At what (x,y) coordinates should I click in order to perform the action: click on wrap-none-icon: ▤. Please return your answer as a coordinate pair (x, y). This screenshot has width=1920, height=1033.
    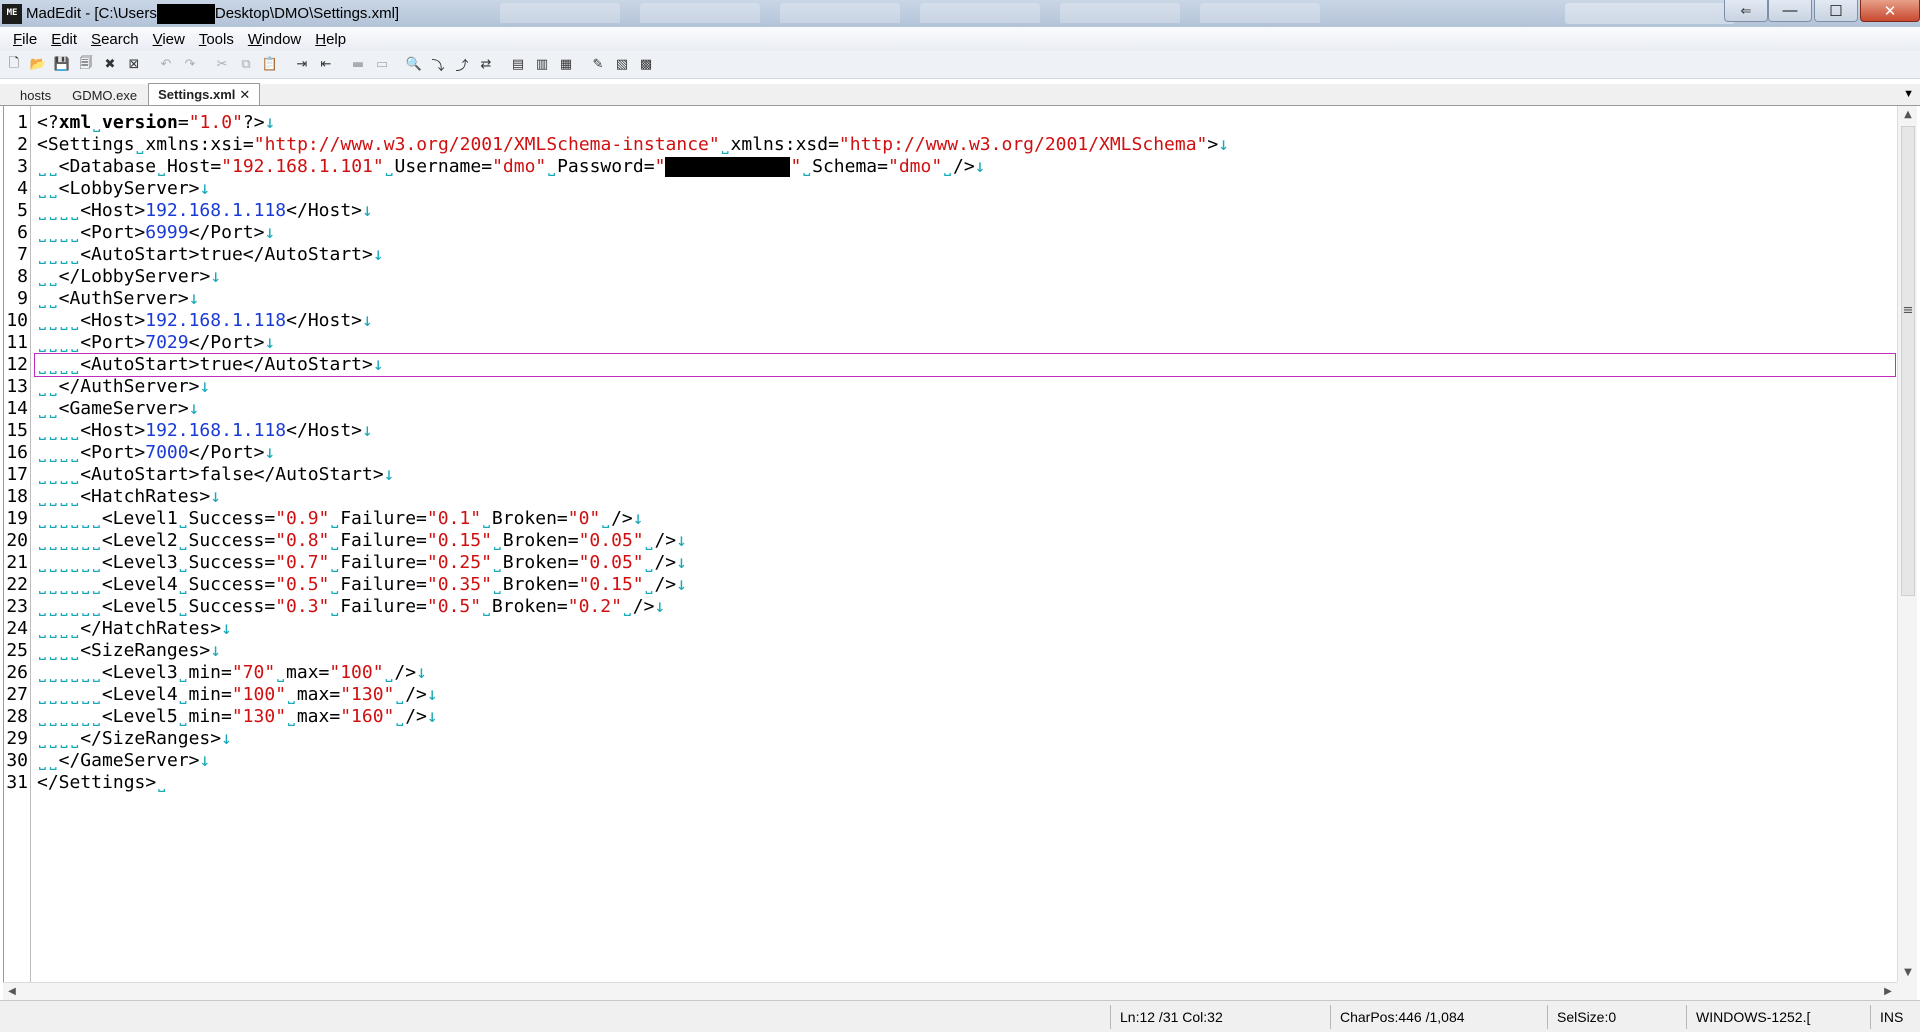
    Looking at the image, I should click on (518, 65).